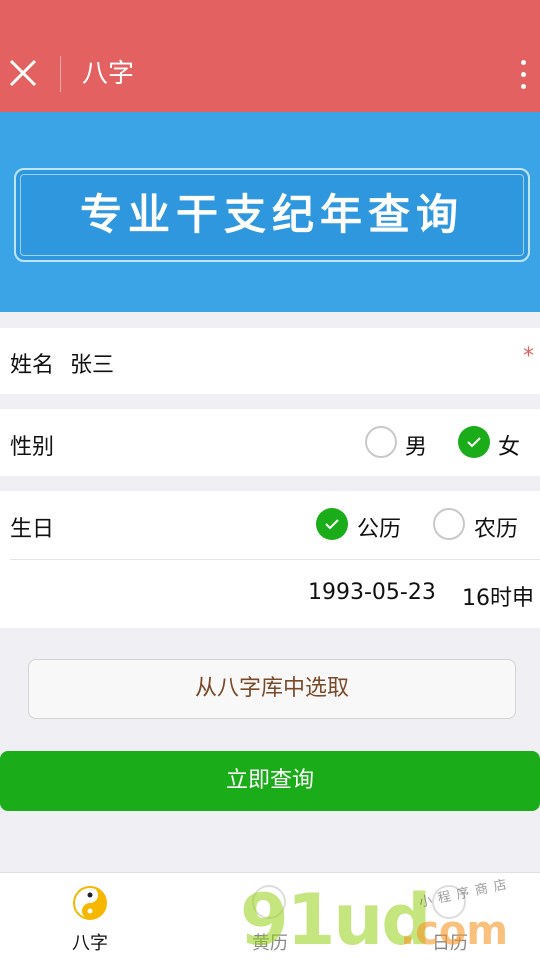  Describe the element at coordinates (454, 931) in the screenshot. I see `watermark-suffix: .com` at that location.